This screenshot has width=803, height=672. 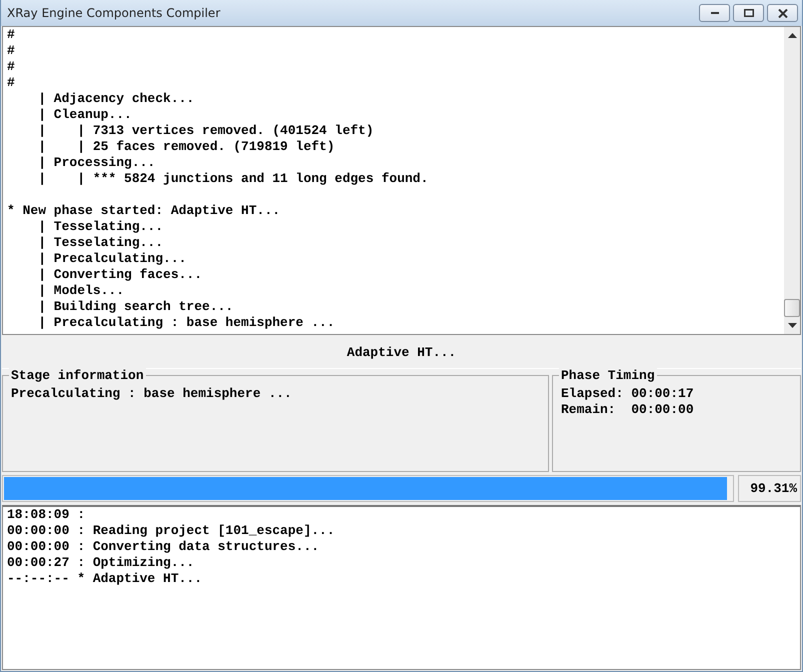 I want to click on minimize-button, so click(x=714, y=13).